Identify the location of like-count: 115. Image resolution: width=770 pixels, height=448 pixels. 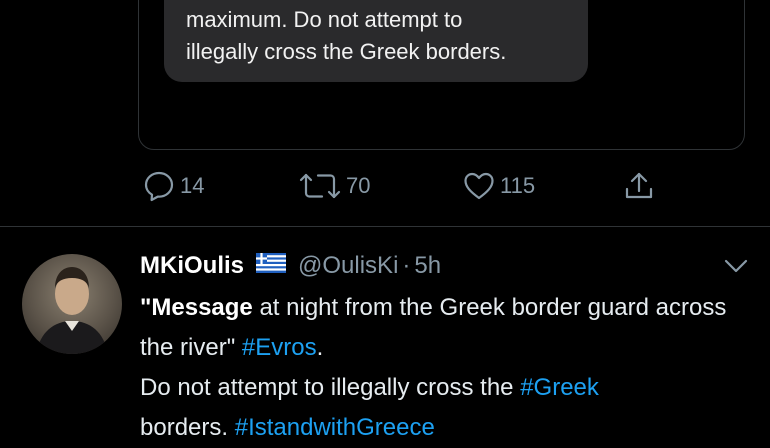
(518, 185).